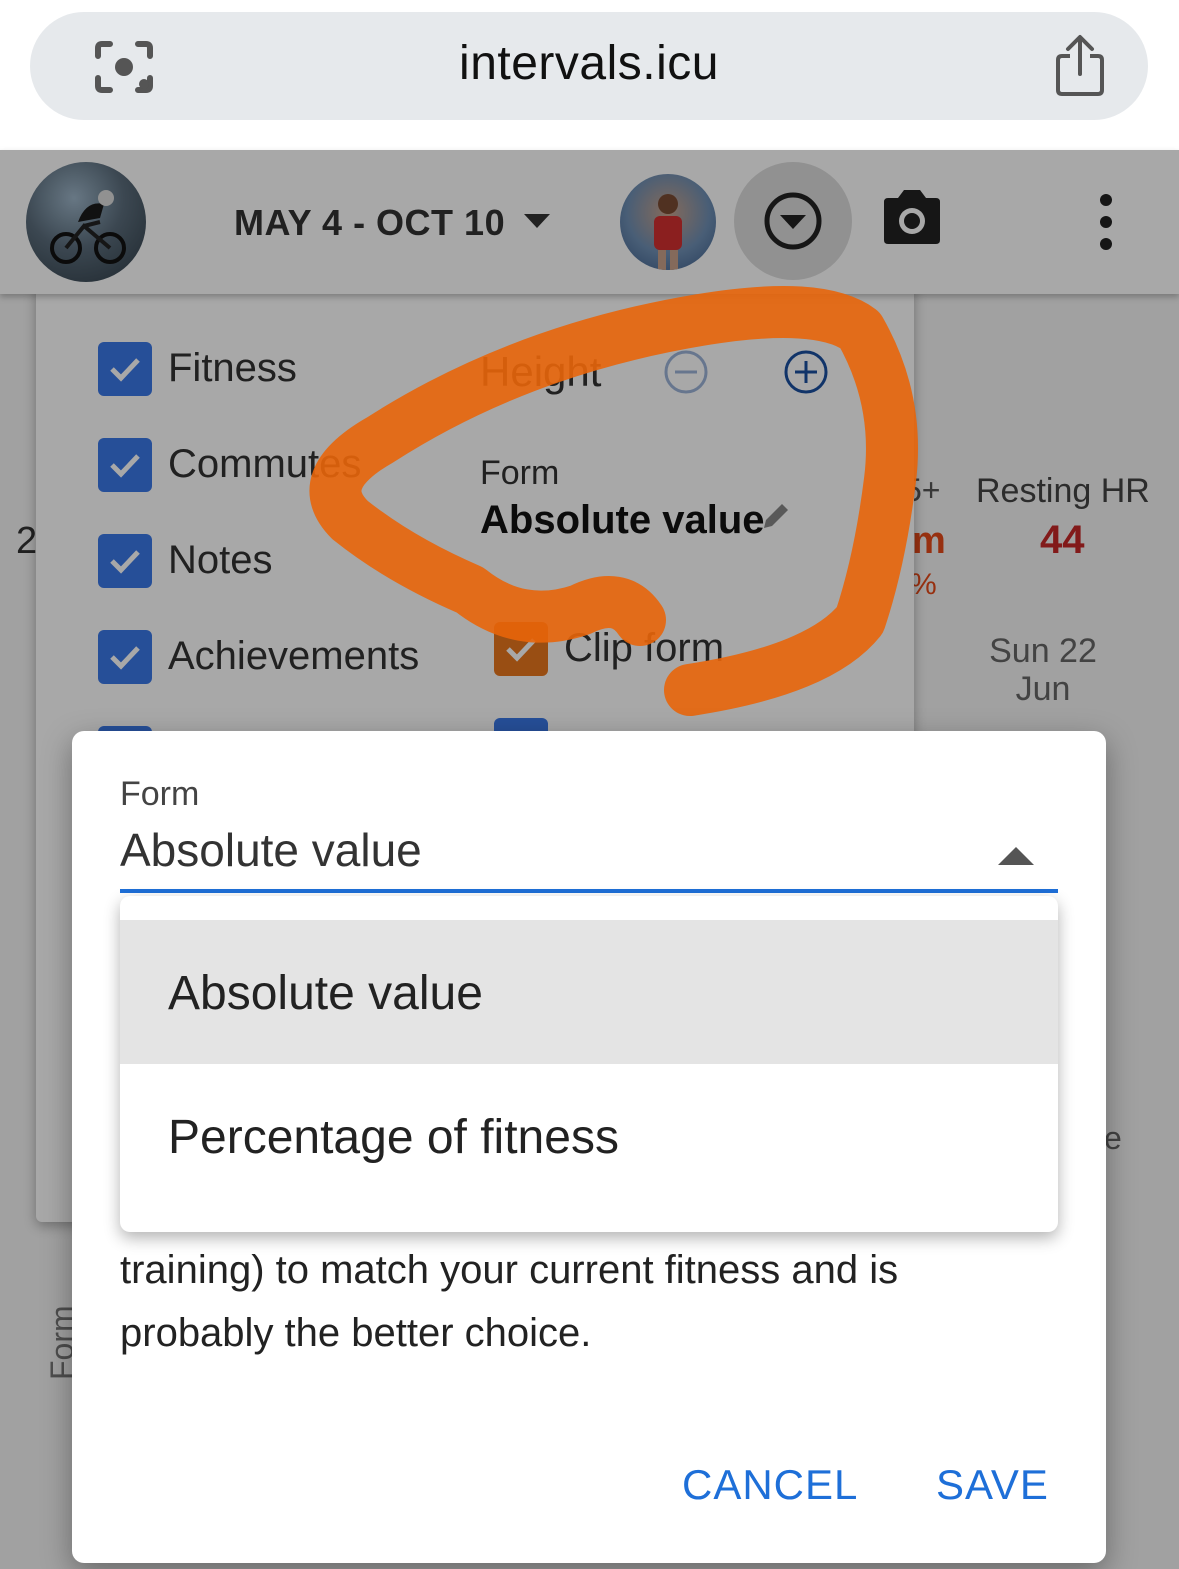  I want to click on arrow-up-icon, so click(1016, 856).